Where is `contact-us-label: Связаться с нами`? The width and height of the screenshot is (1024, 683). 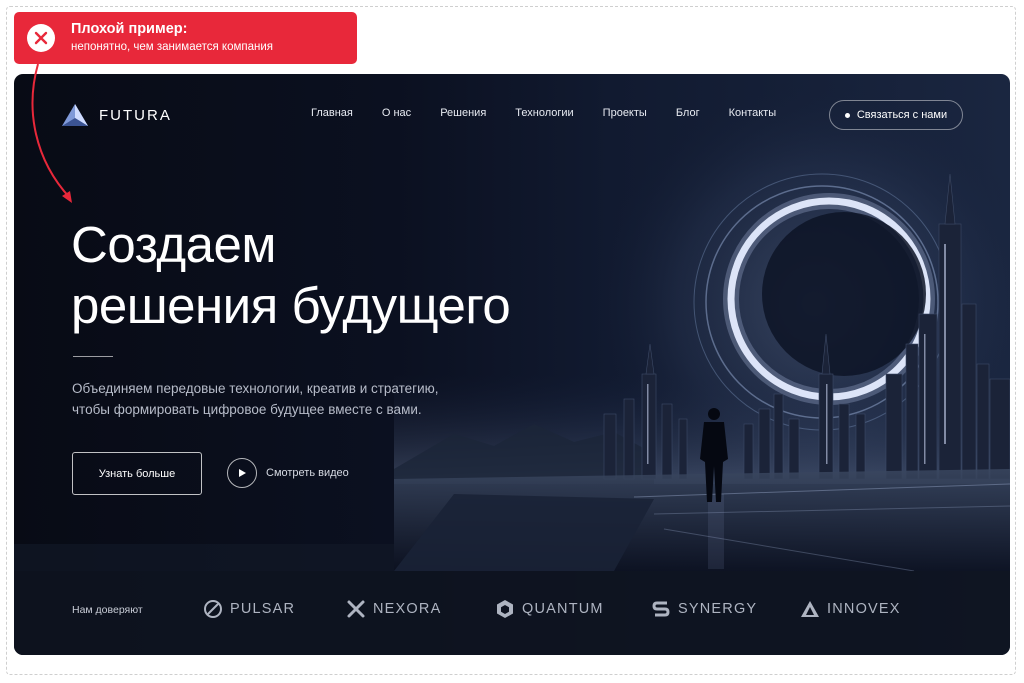 contact-us-label: Связаться с нами is located at coordinates (902, 115).